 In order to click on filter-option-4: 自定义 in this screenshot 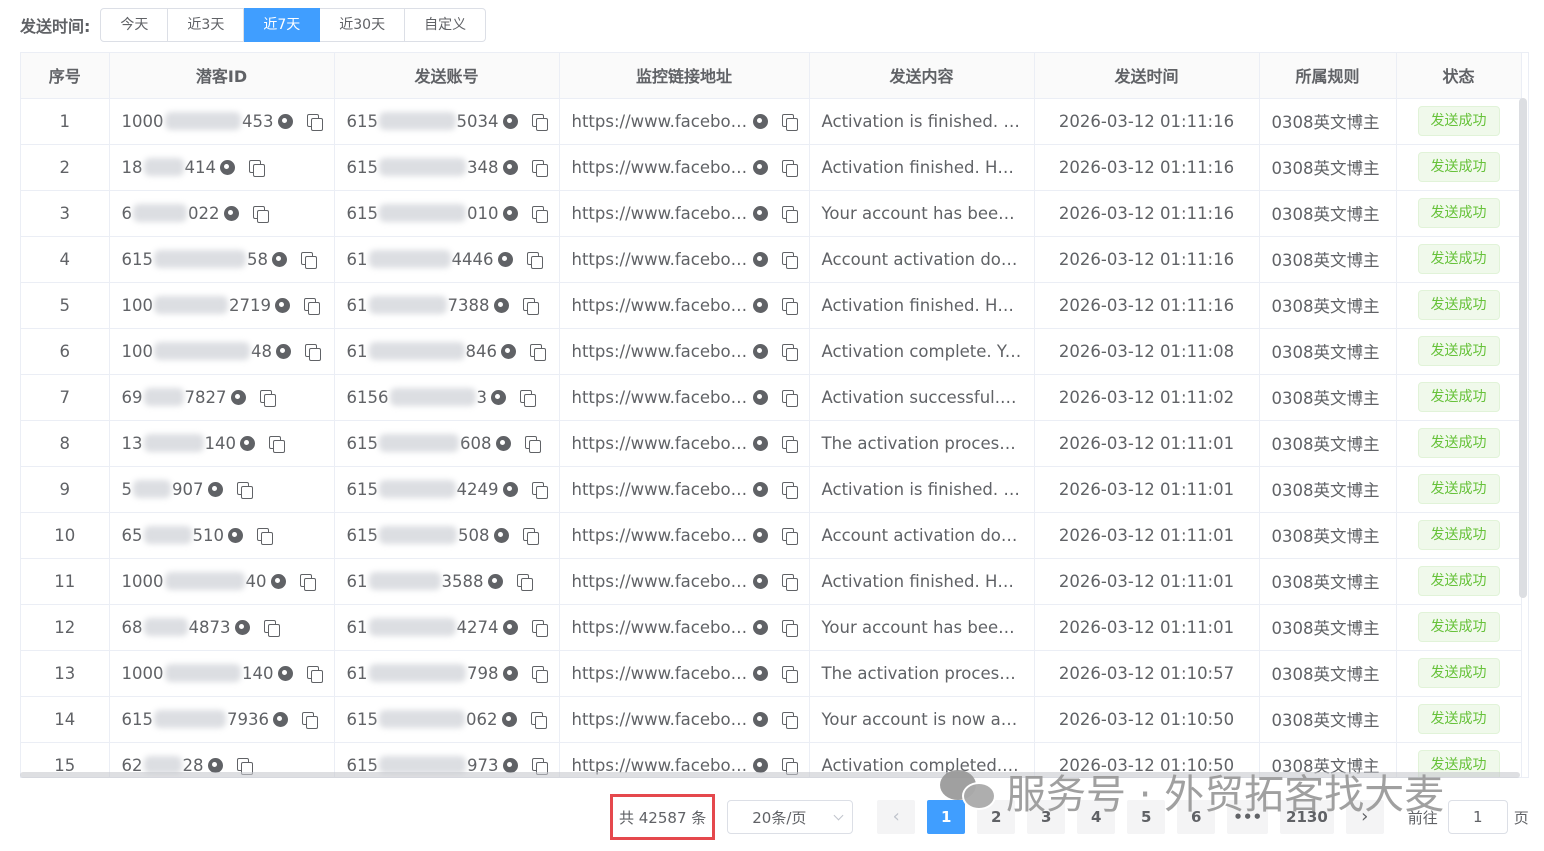, I will do `click(446, 25)`.